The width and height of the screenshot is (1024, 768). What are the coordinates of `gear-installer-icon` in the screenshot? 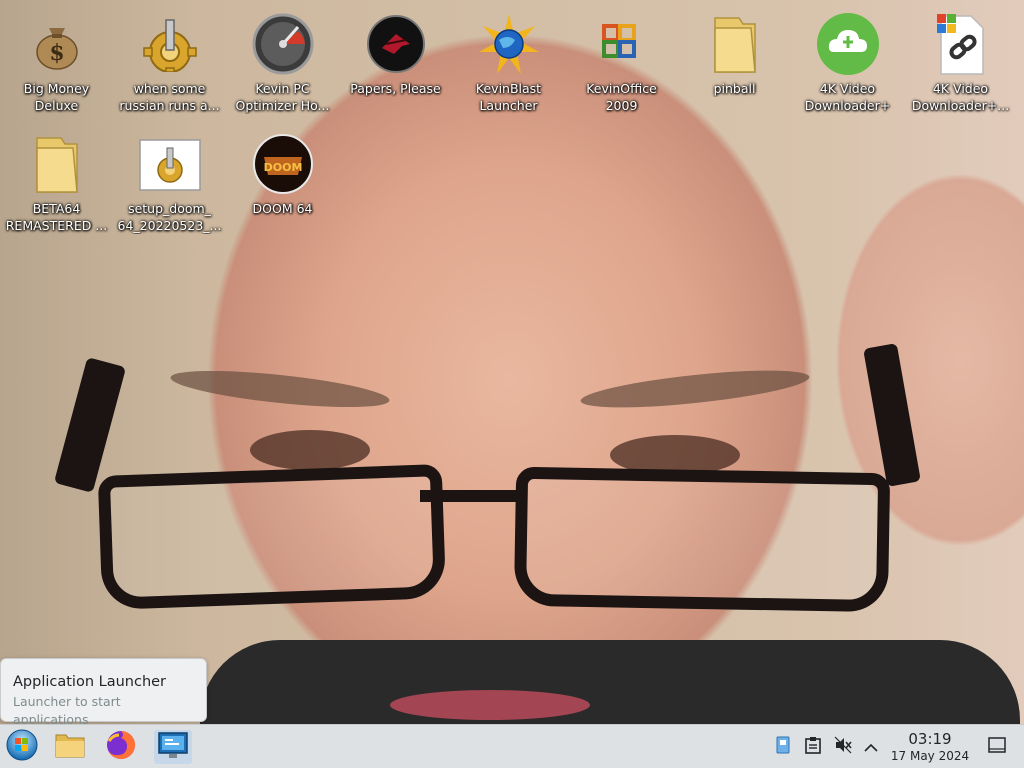 It's located at (170, 44).